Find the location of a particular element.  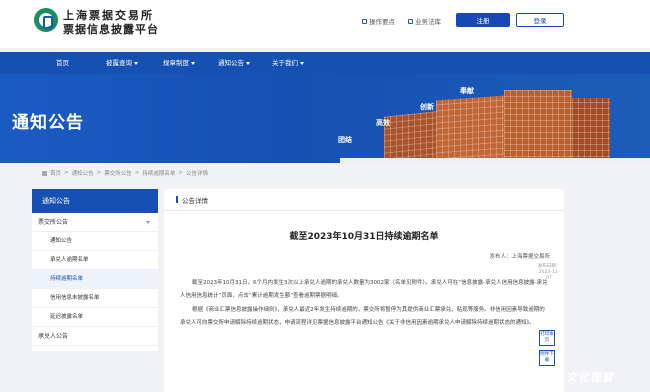

sidebar-item-continuous-overdue: 持续逾期名单 is located at coordinates (95, 279).